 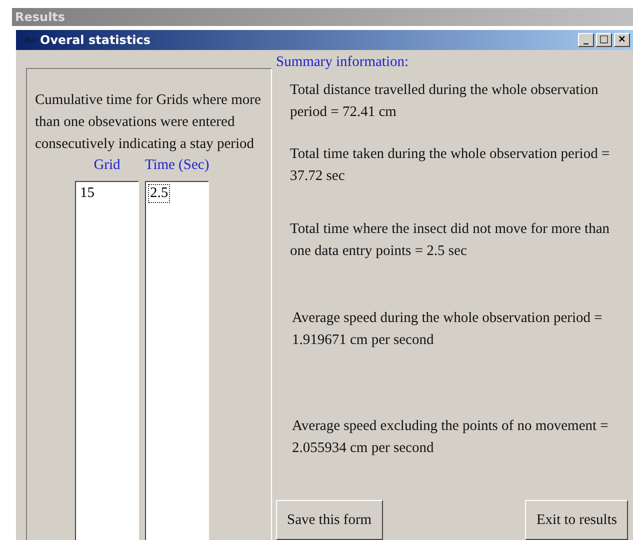 I want to click on summary-text: Average speed excluding the points of no movement = 2.055934 cm per second, so click(x=451, y=437).